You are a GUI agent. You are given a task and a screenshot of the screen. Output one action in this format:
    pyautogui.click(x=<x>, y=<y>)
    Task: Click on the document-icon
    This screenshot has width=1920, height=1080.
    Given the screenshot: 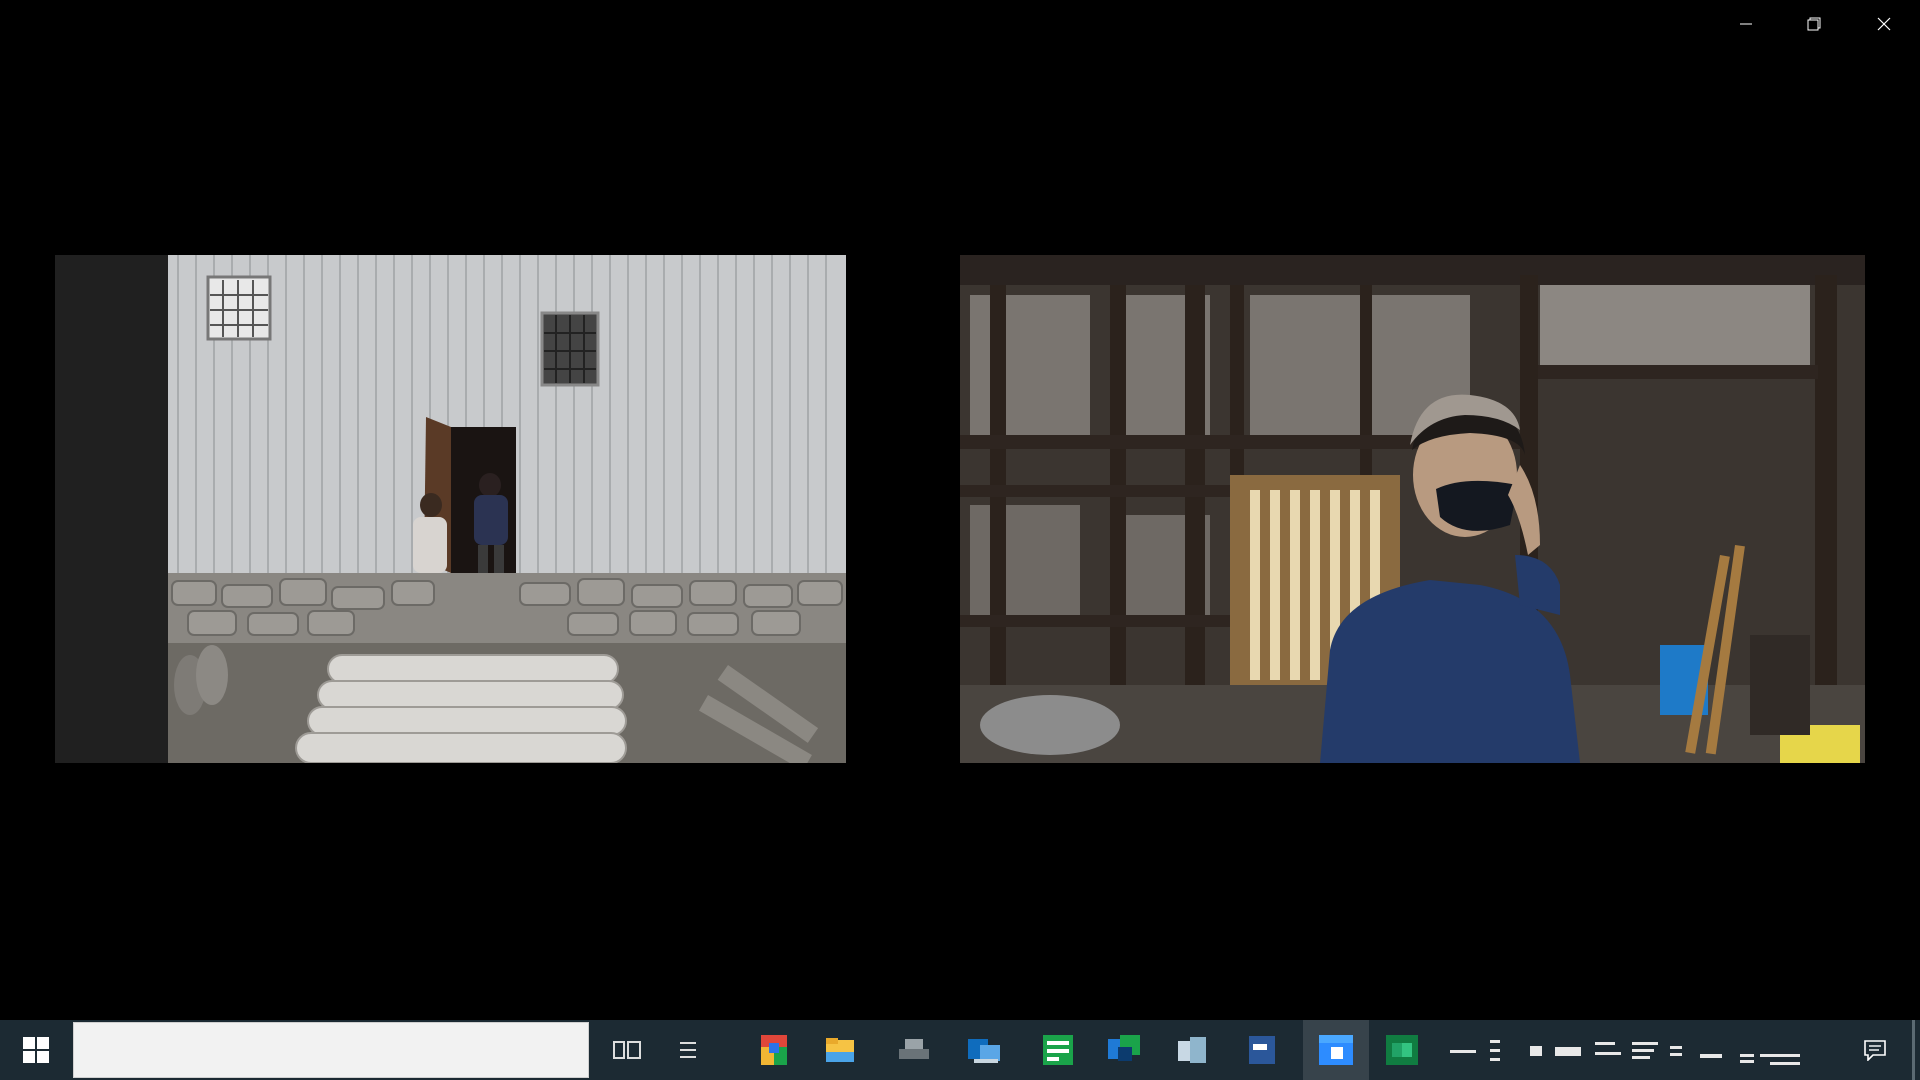 What is the action you would take?
    pyautogui.click(x=1262, y=1050)
    